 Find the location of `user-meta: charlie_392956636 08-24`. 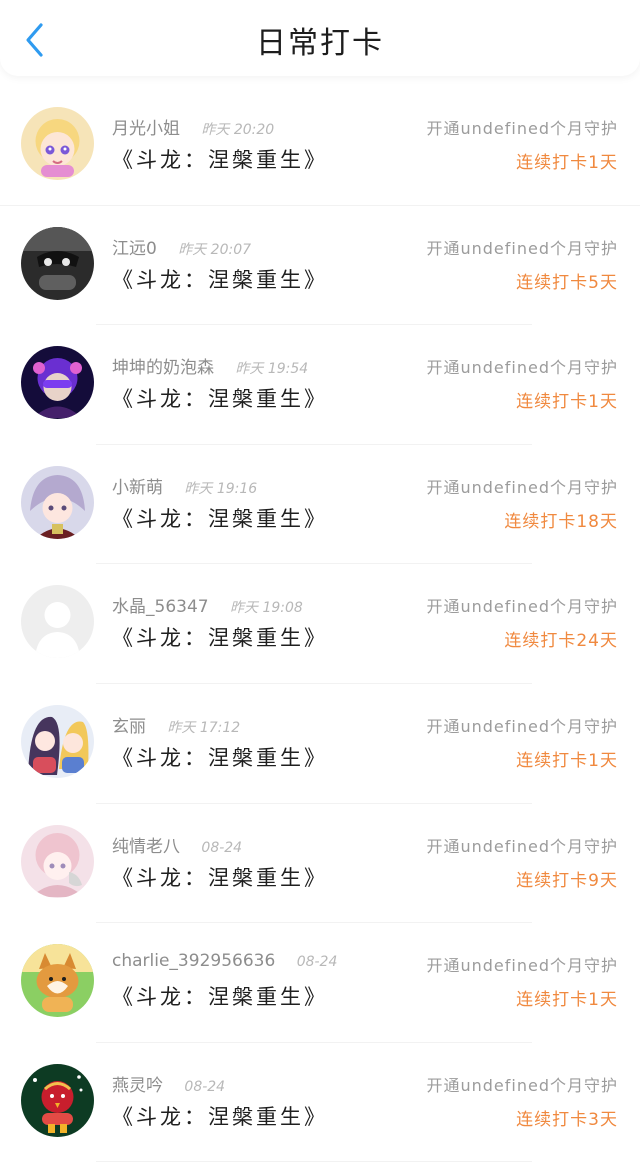

user-meta: charlie_392956636 08-24 is located at coordinates (224, 961).